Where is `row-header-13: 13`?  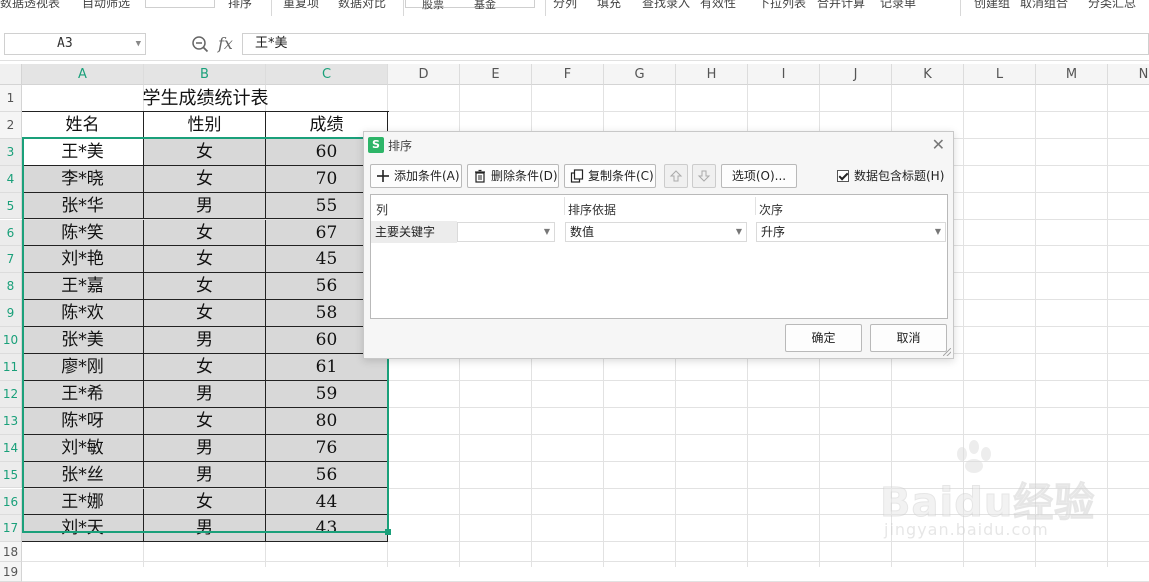
row-header-13: 13 is located at coordinates (11, 421).